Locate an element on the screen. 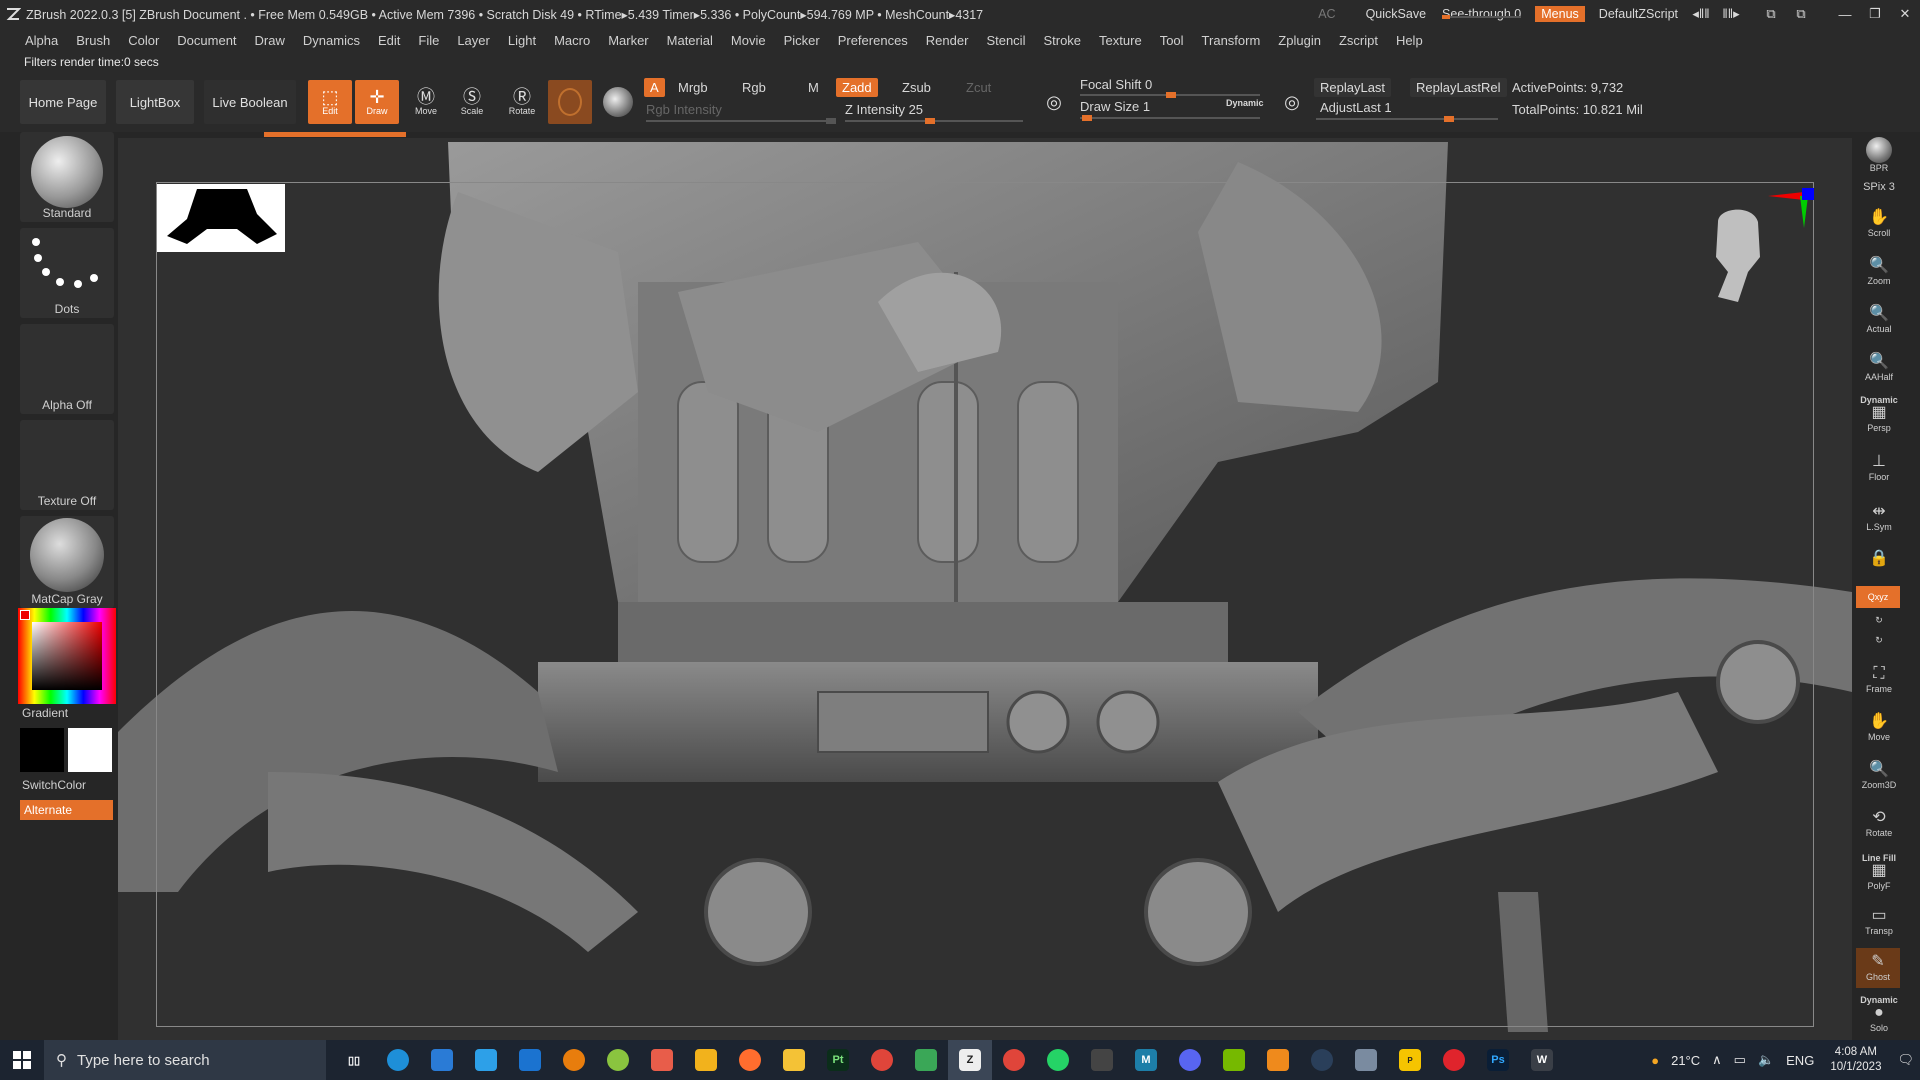  z-intensity-slider is located at coordinates (934, 121).